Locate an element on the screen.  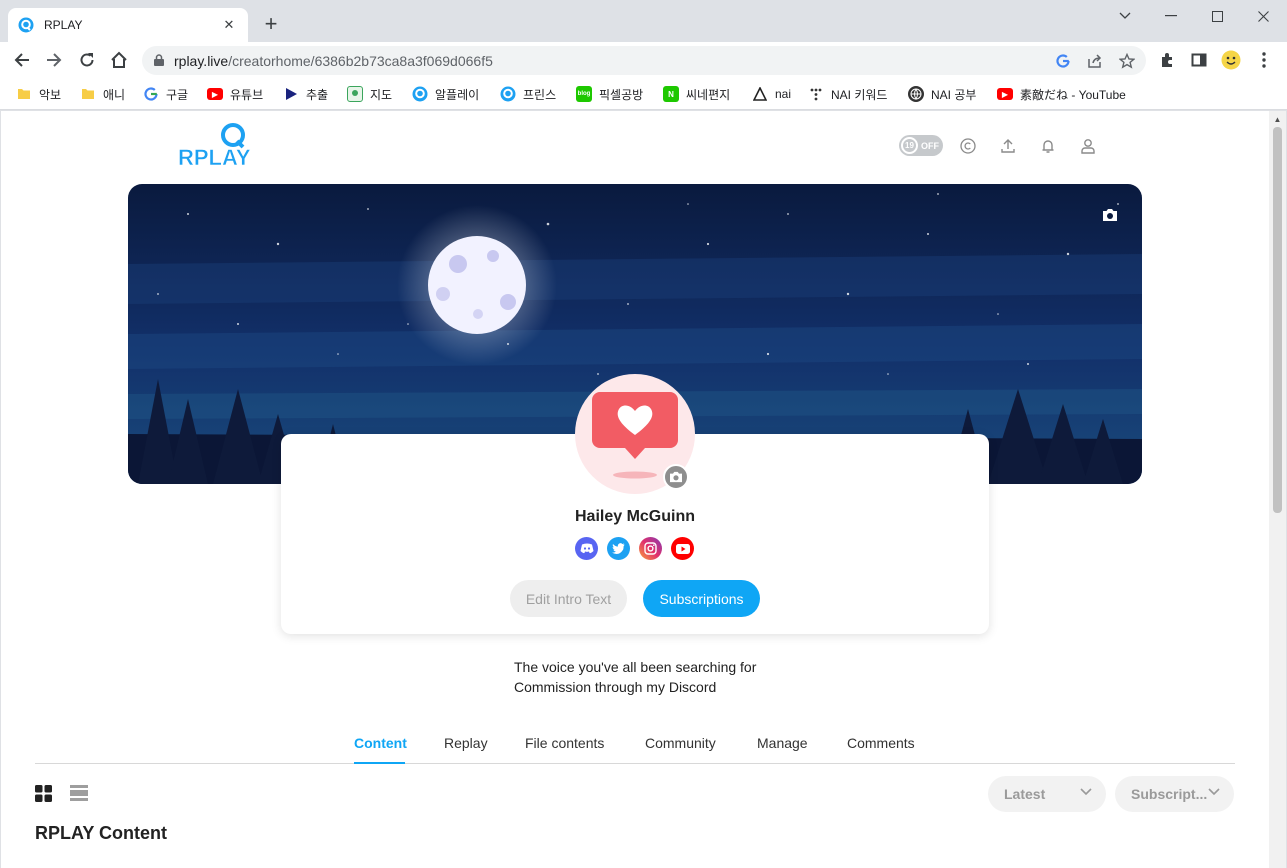
google-translate-icon is located at coordinates (1063, 61).